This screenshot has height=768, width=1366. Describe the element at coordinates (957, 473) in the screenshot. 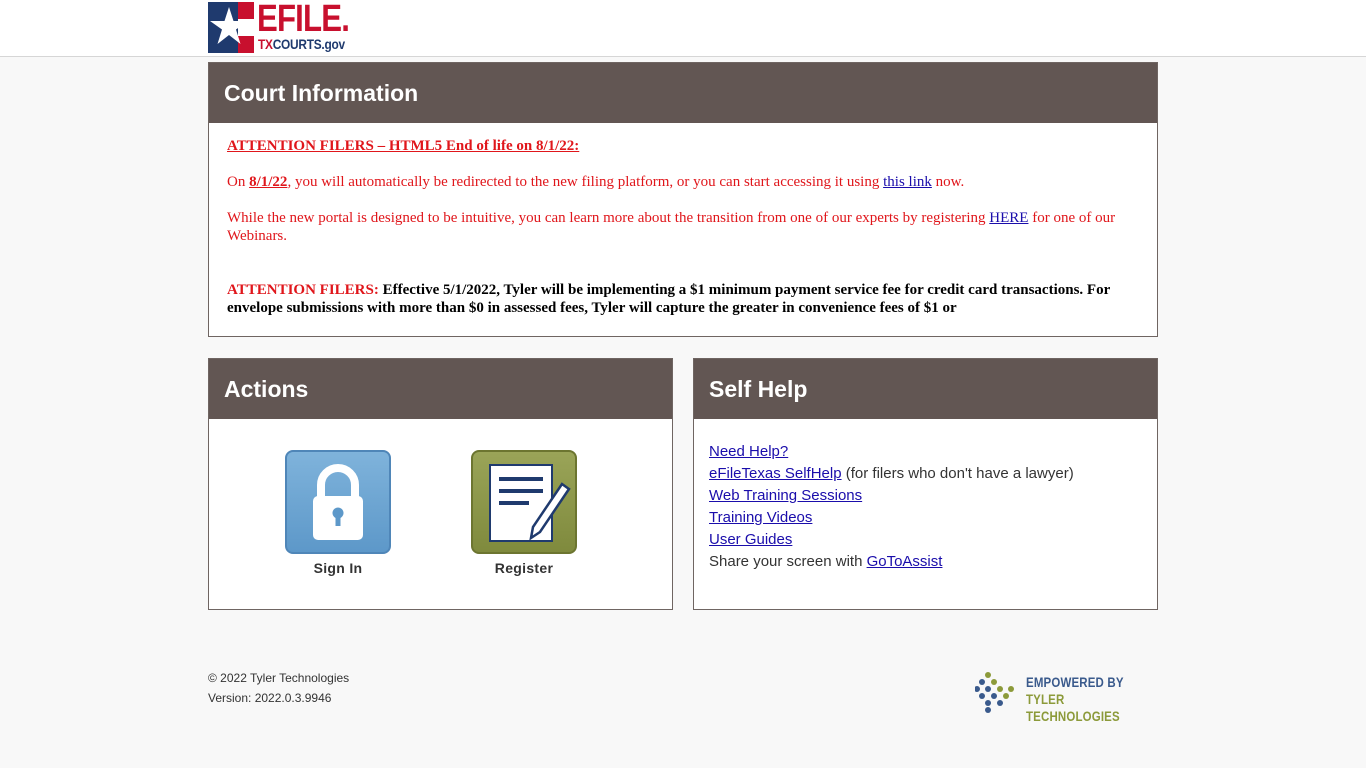

I see `selfhelp-note: (for filers who don't have a lawyer)` at that location.